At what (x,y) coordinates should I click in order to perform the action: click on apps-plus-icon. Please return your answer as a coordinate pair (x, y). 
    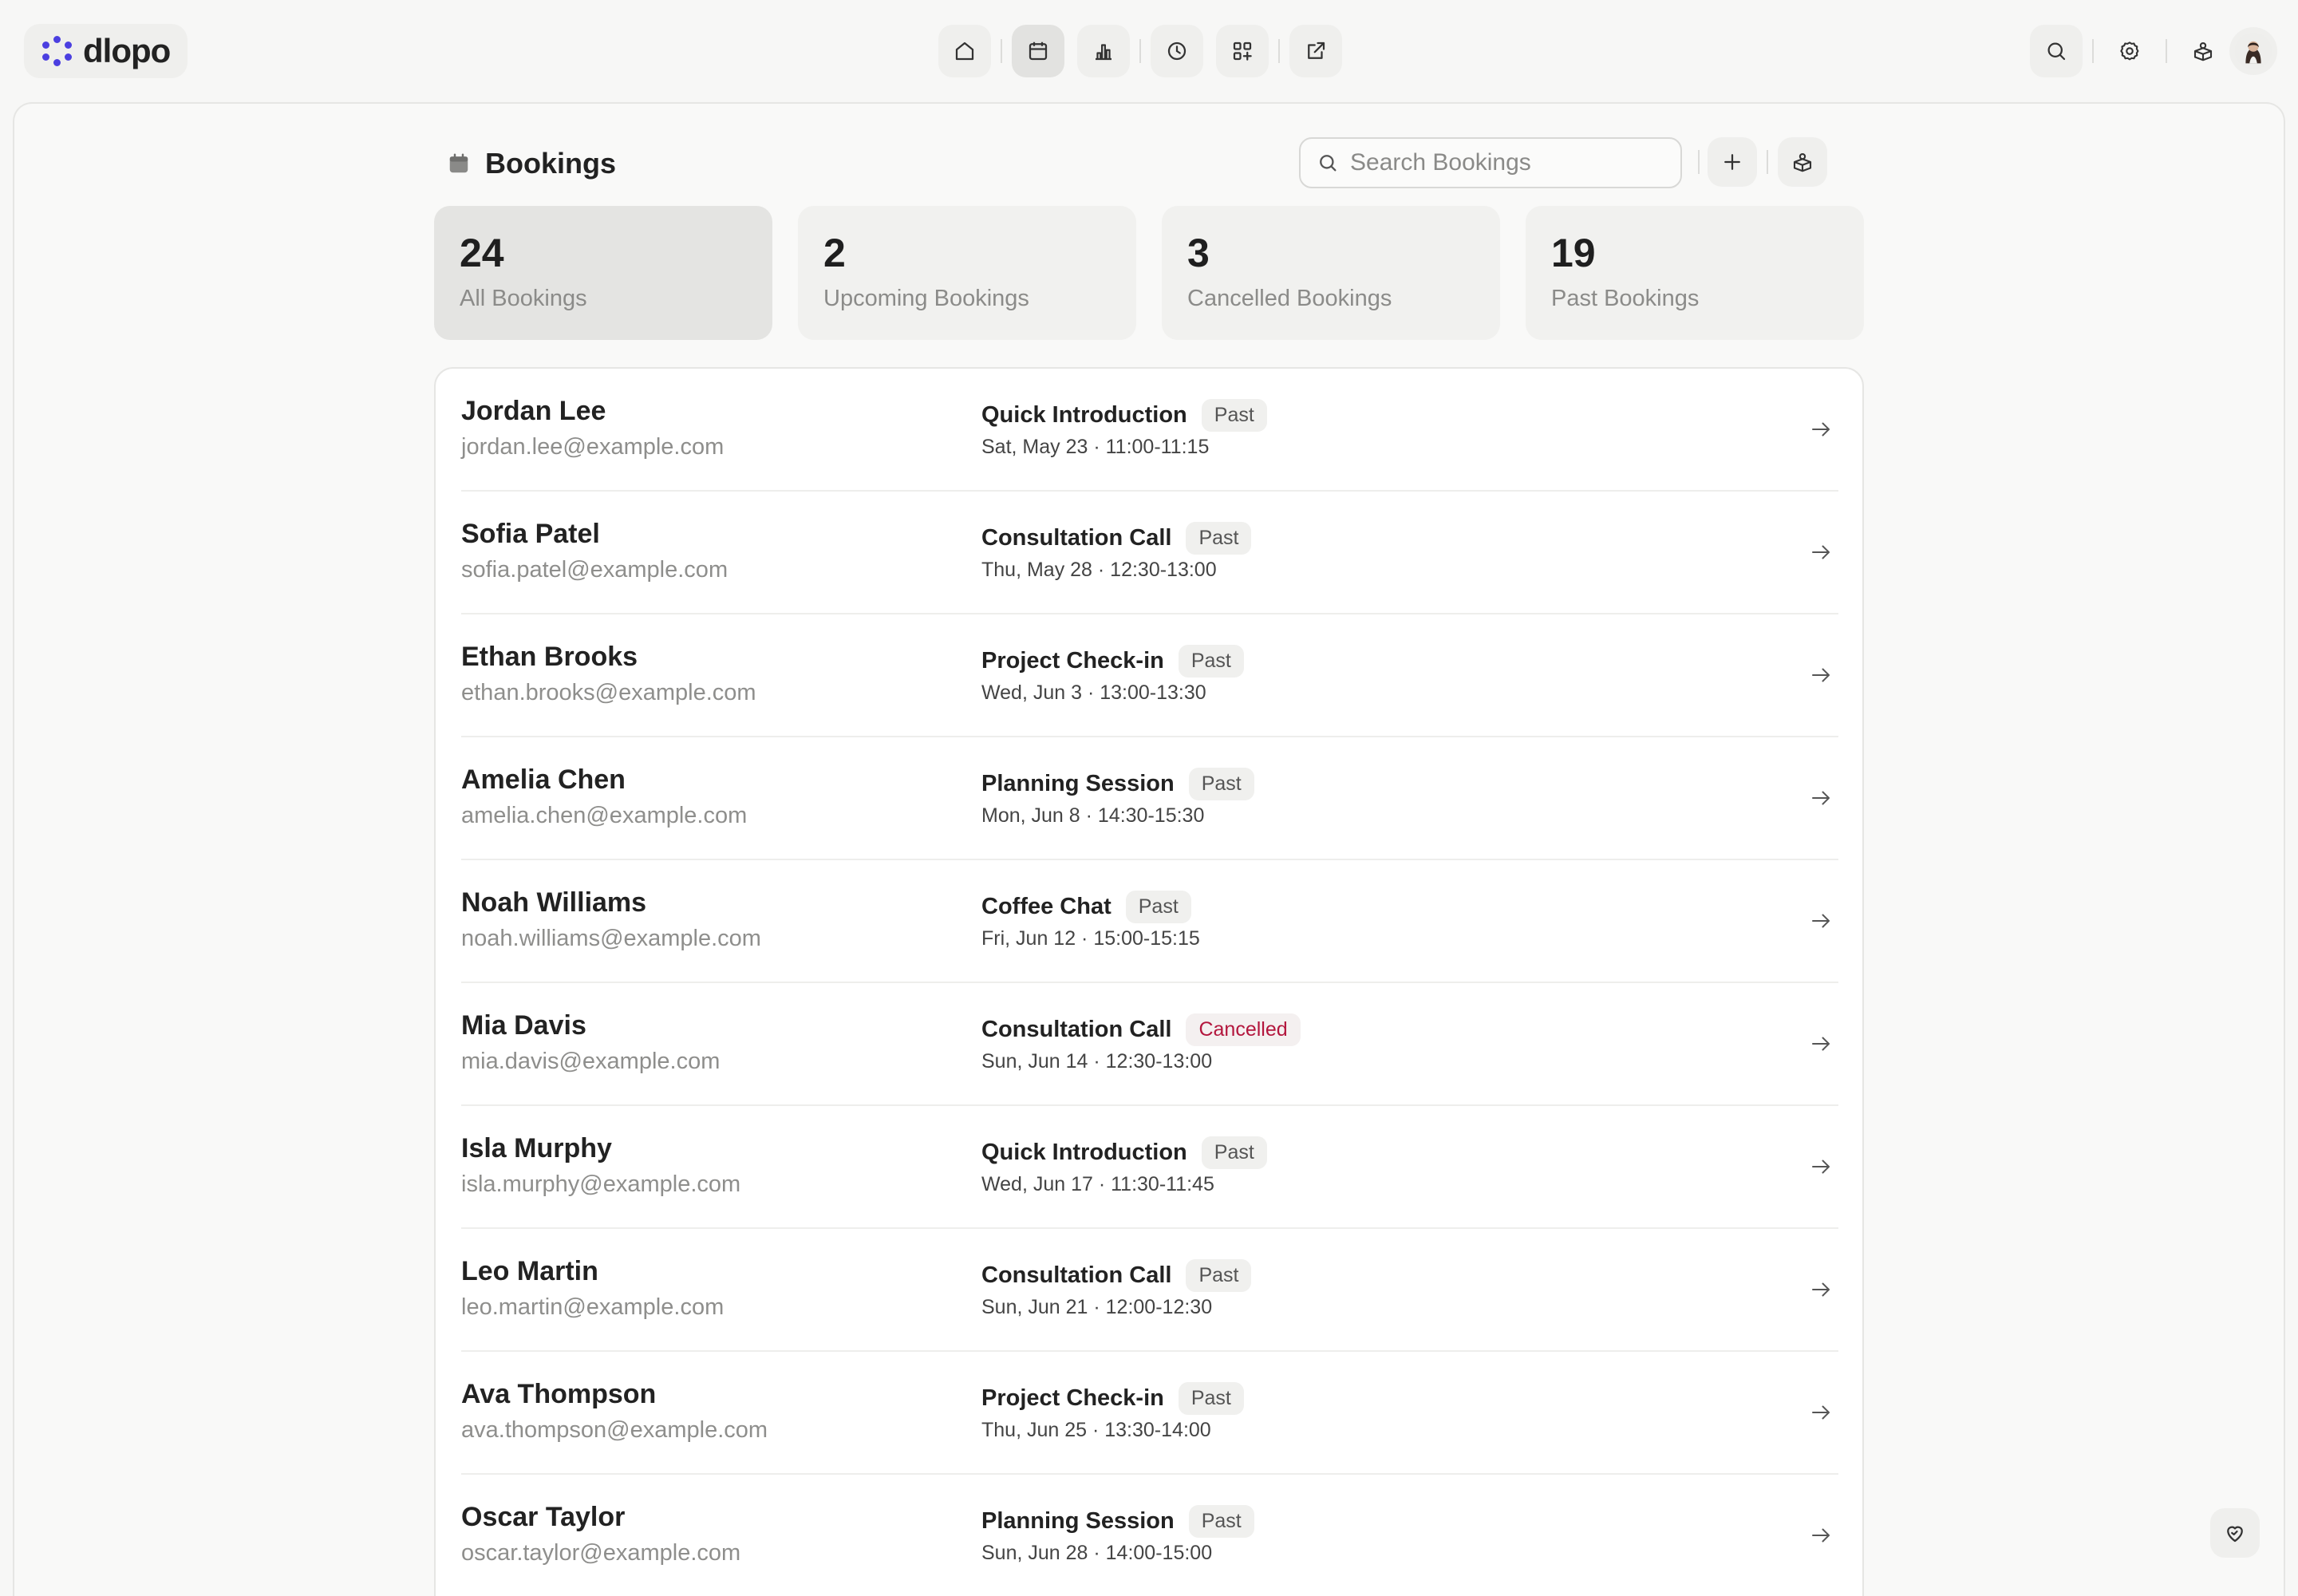
    Looking at the image, I should click on (1243, 51).